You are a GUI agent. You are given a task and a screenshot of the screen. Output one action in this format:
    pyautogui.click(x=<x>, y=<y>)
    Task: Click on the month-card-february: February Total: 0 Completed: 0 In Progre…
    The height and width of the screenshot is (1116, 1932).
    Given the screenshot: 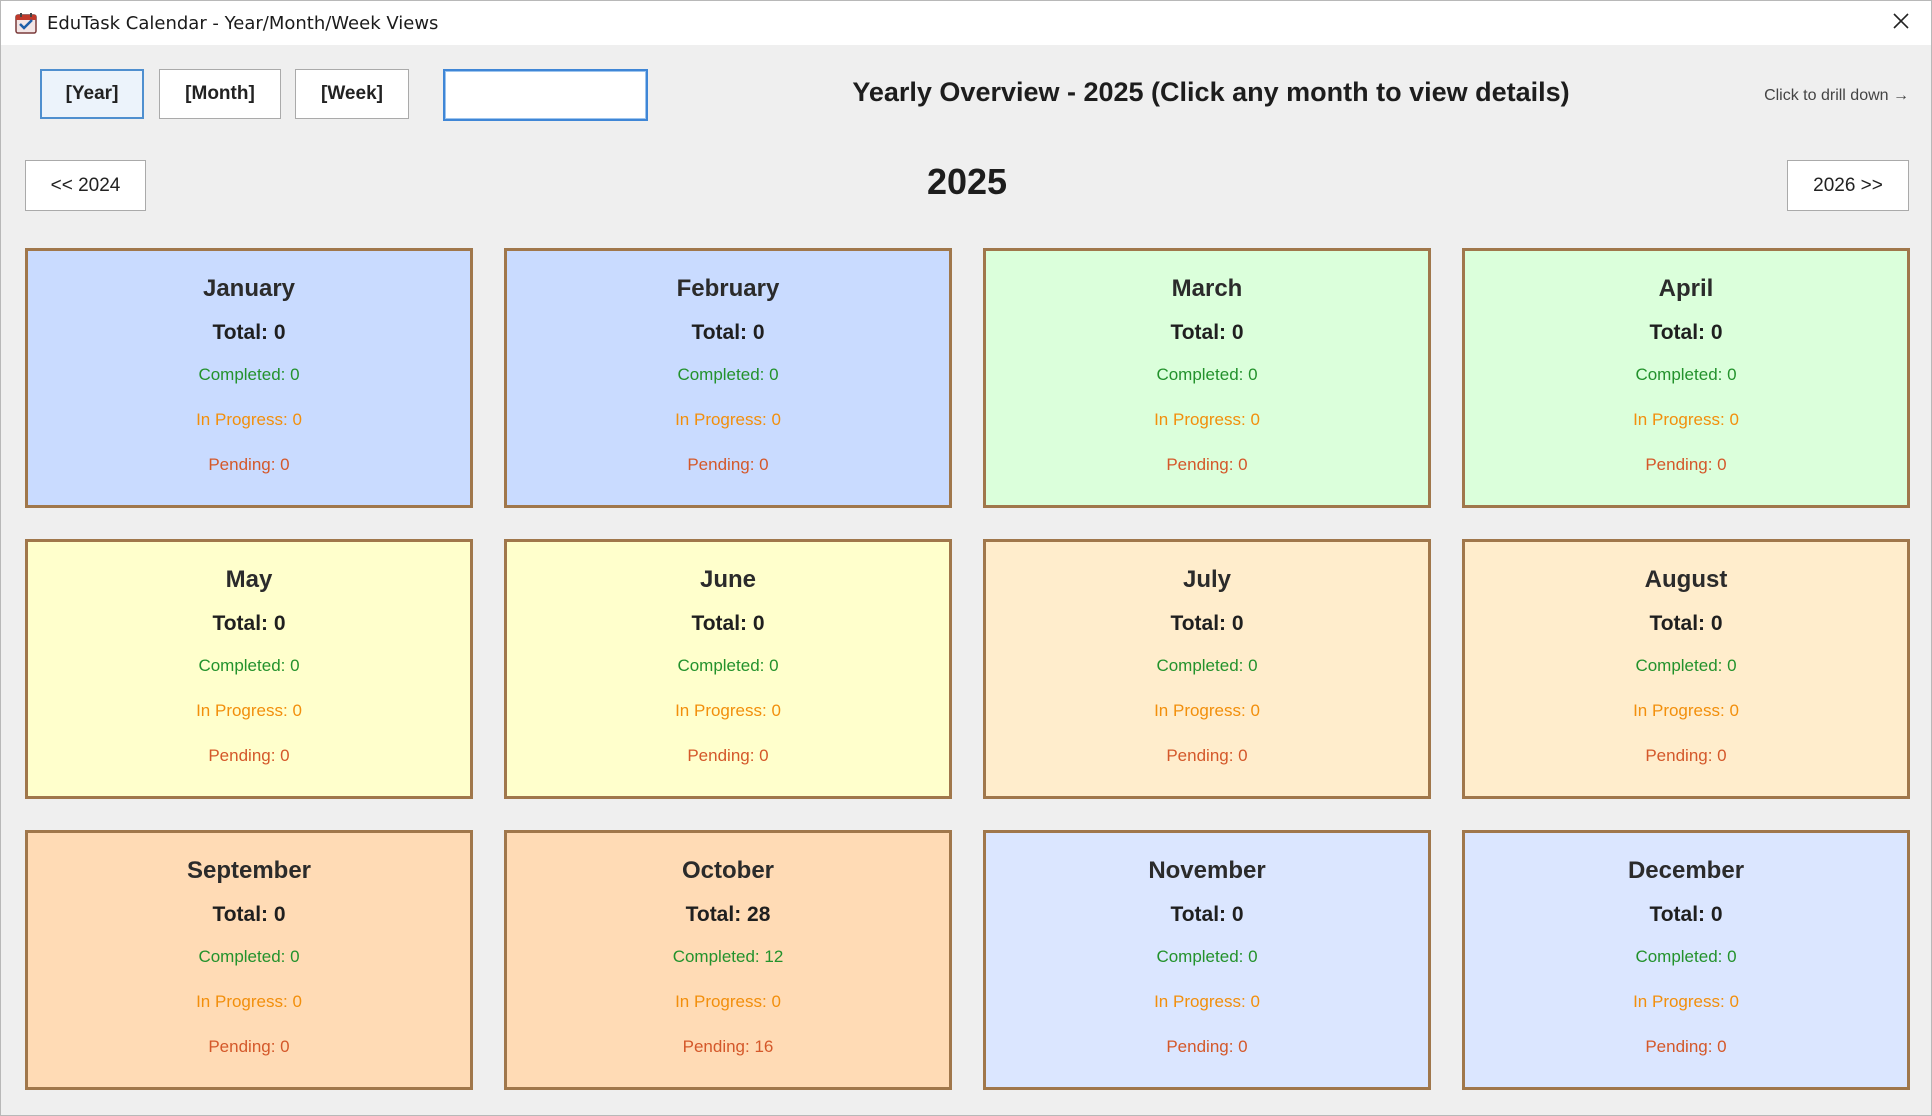 What is the action you would take?
    pyautogui.click(x=728, y=378)
    